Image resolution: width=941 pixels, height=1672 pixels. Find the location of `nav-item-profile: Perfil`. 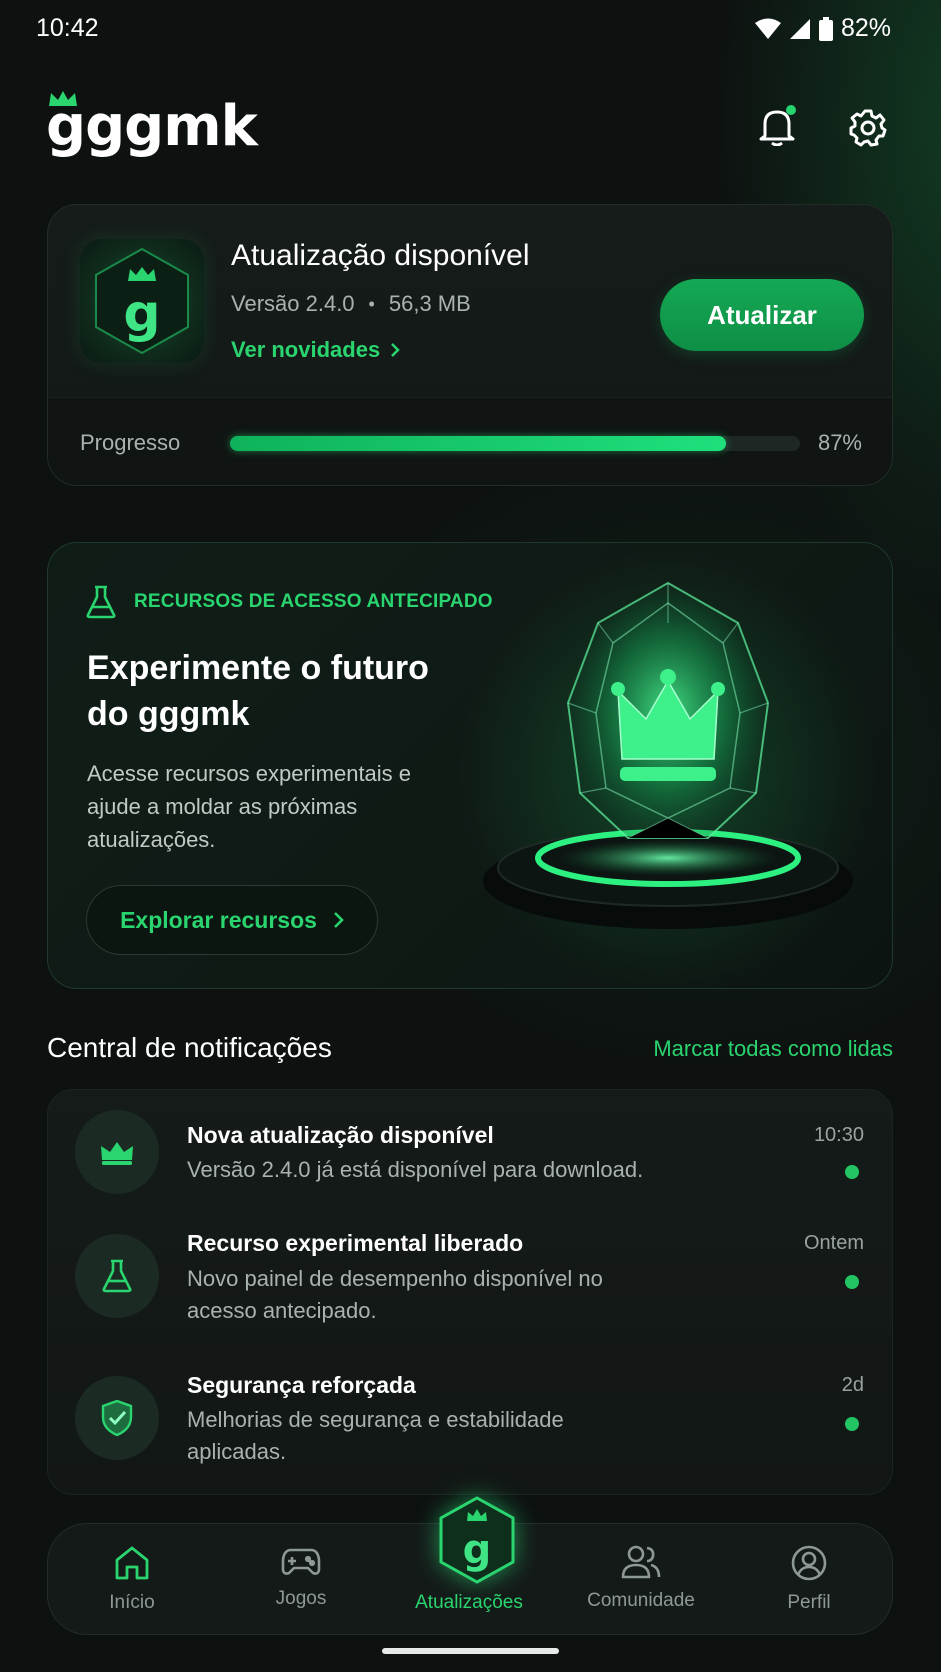

nav-item-profile: Perfil is located at coordinates (809, 1579).